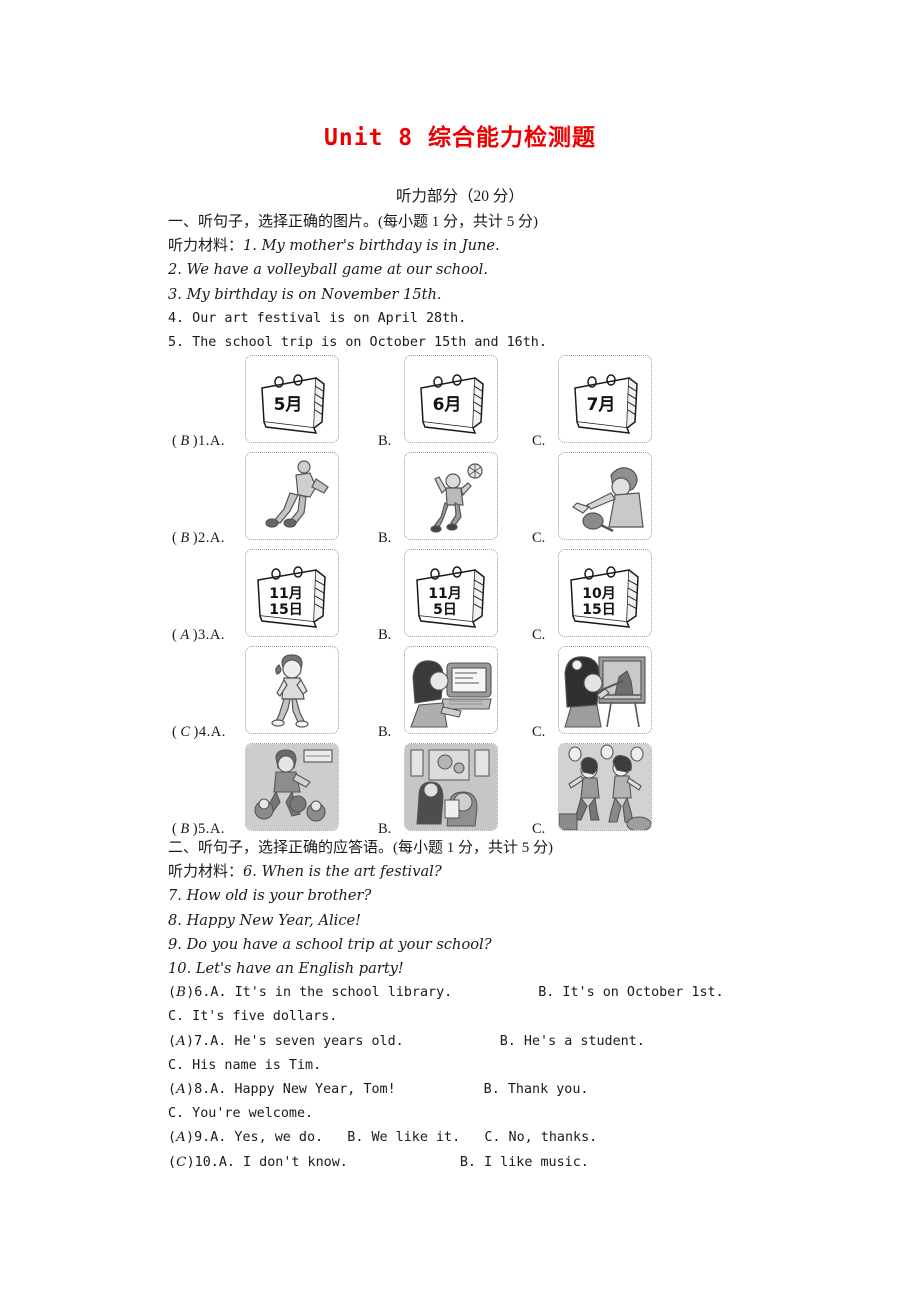 This screenshot has height=1302, width=920. I want to click on option-label-5b: B., so click(384, 829).